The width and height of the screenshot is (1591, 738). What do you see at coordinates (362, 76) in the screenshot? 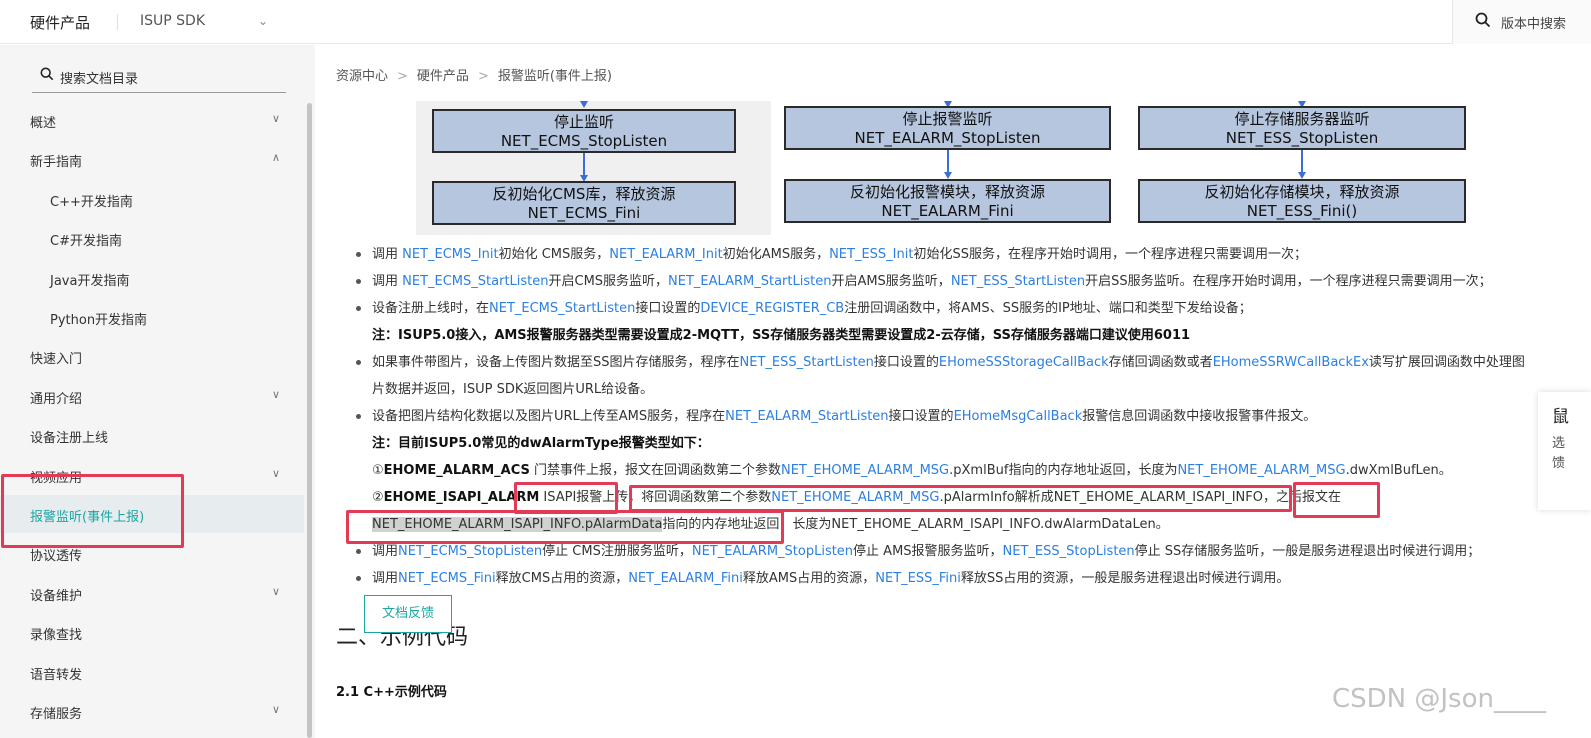
I see `breadcrumb-item: 资源中心` at bounding box center [362, 76].